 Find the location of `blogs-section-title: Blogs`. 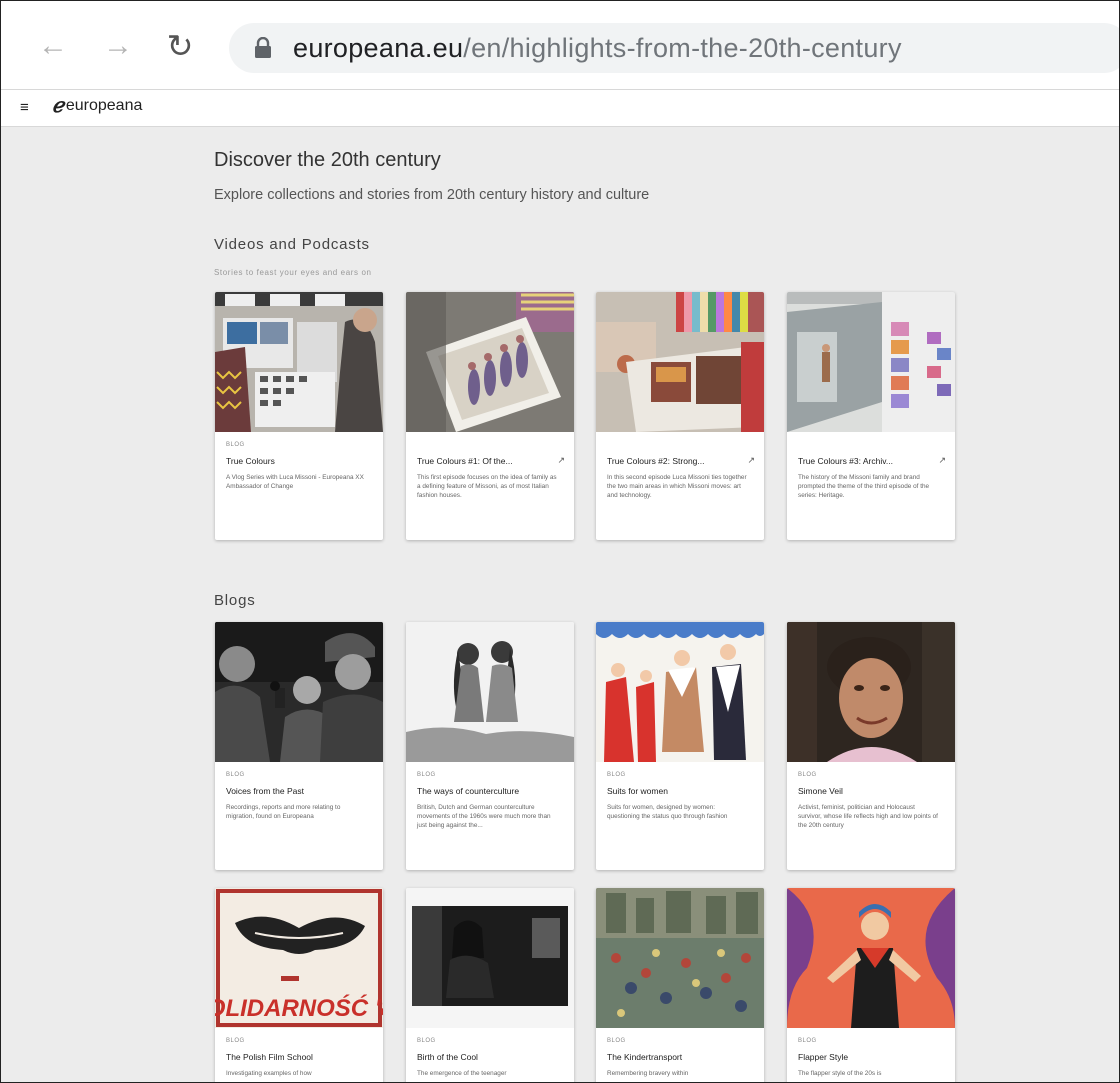

blogs-section-title: Blogs is located at coordinates (235, 600).